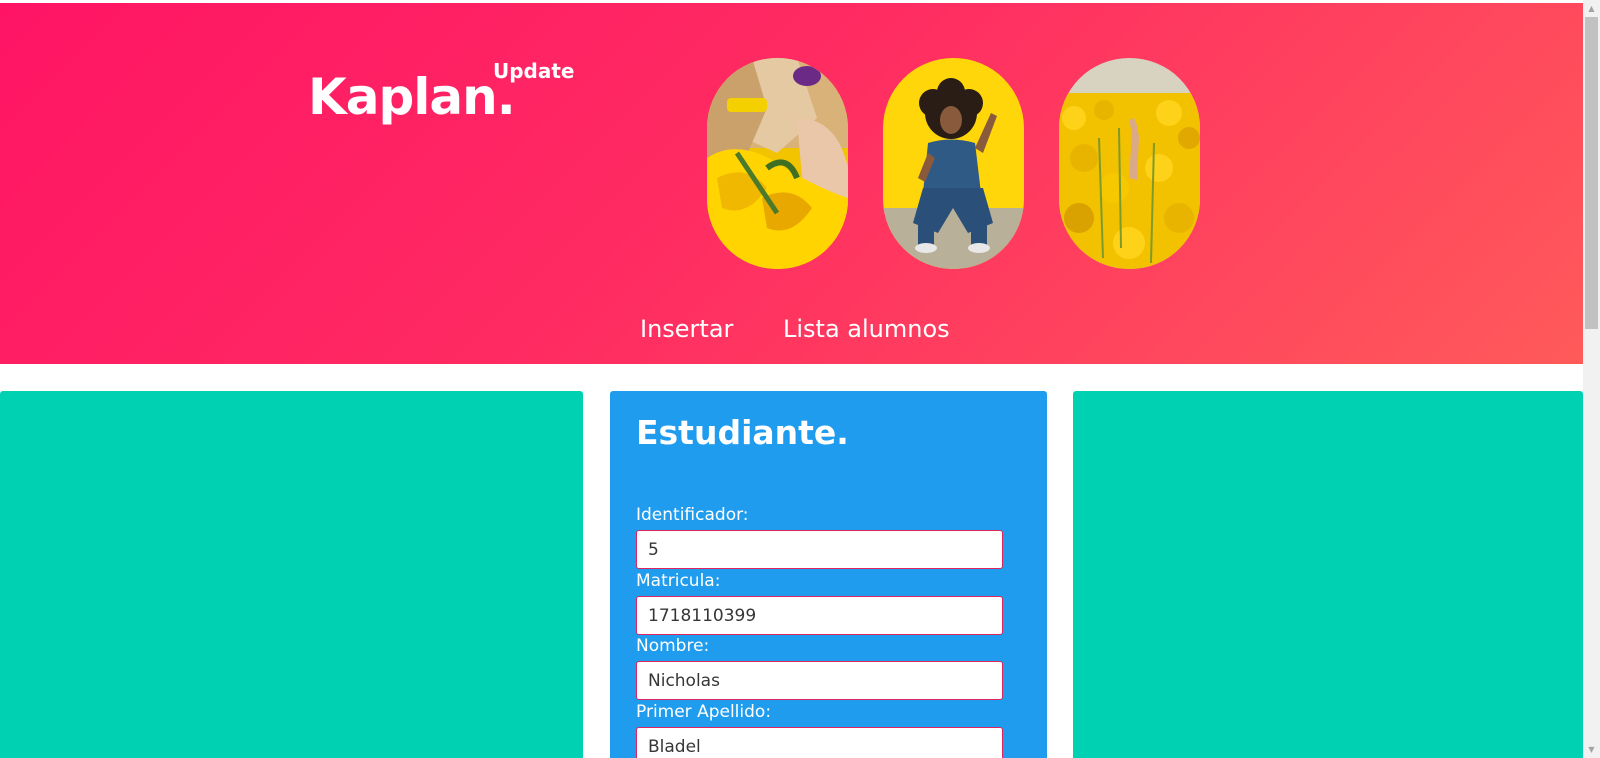 The image size is (1600, 758). Describe the element at coordinates (673, 646) in the screenshot. I see `nombre-label: Nombre:` at that location.